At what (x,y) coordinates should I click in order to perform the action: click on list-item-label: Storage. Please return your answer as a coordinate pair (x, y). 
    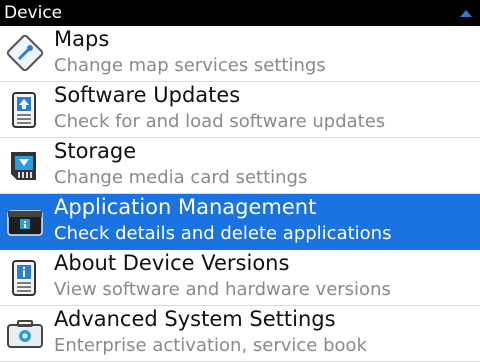
    Looking at the image, I should click on (95, 151).